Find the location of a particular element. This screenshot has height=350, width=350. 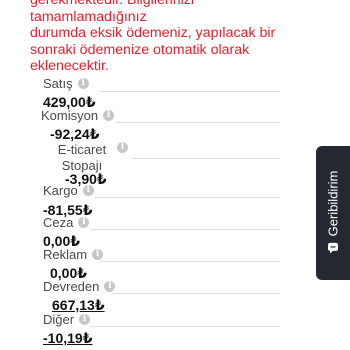

kargo-label-row: Kargo i is located at coordinates (68, 190).